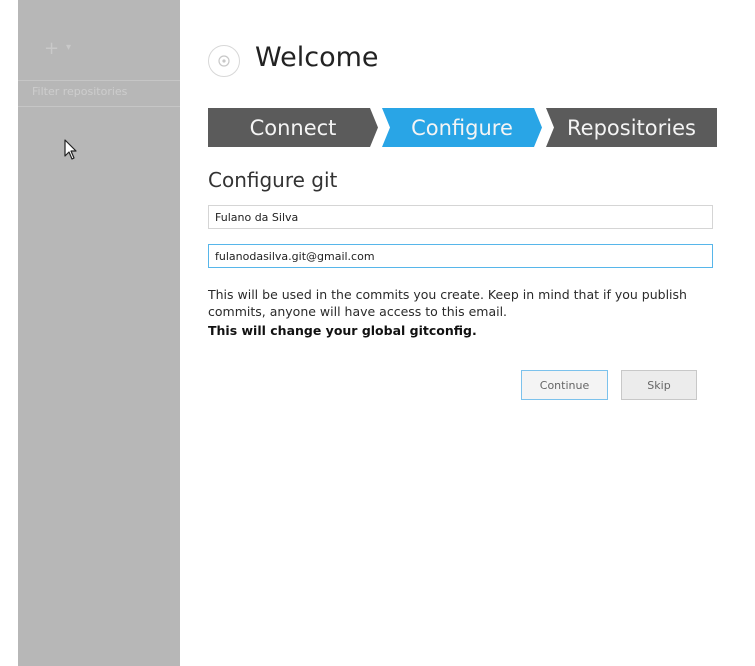  I want to click on step-repositories: Repositories, so click(631, 127).